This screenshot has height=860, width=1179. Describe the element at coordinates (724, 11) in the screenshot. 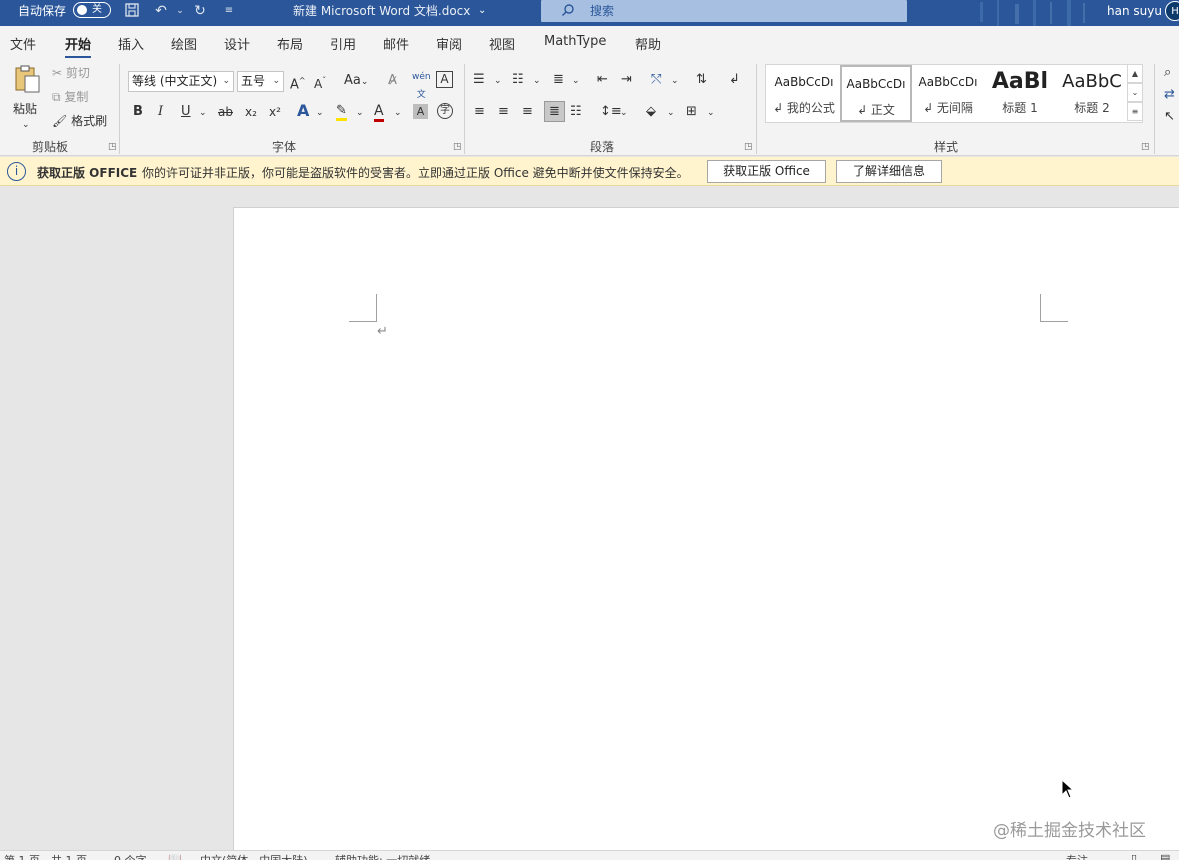

I see `search-box: 搜索` at that location.